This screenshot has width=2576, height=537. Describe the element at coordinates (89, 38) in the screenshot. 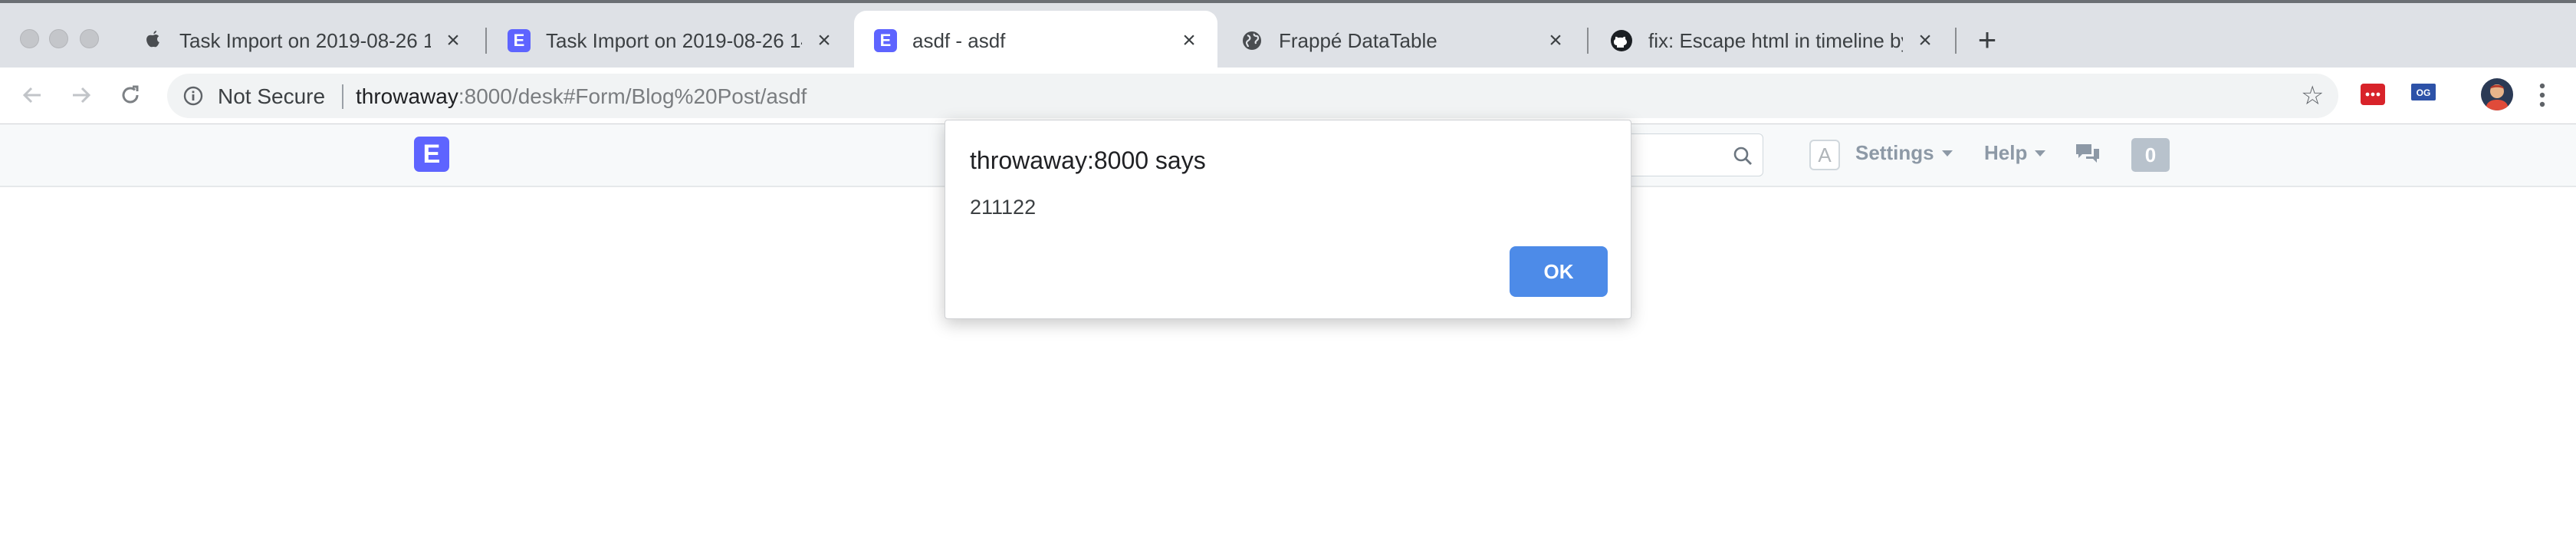

I see `window-zoom-button` at that location.